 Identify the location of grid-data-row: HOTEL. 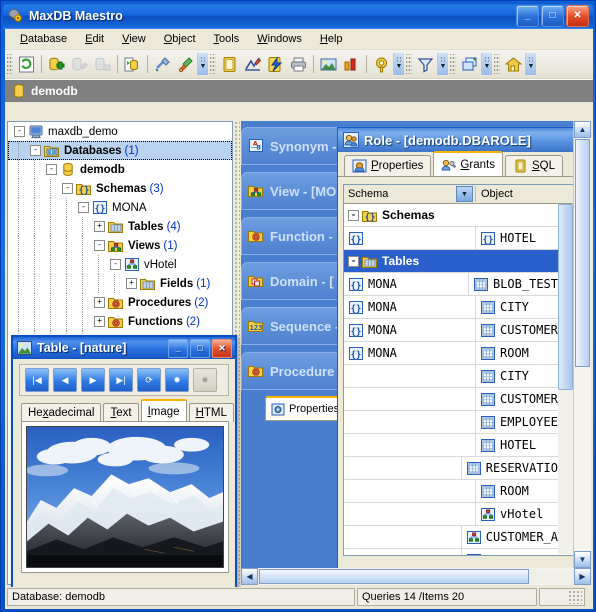
(451, 445).